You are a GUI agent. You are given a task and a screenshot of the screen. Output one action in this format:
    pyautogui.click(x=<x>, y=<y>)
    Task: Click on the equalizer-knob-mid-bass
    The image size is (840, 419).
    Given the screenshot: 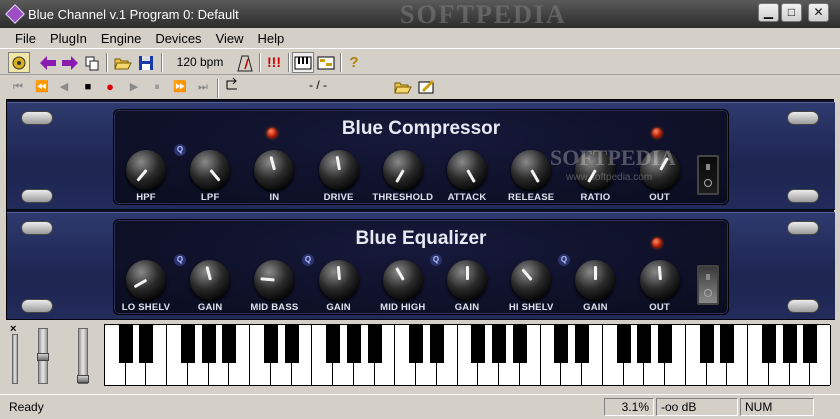 What is the action you would take?
    pyautogui.click(x=274, y=280)
    